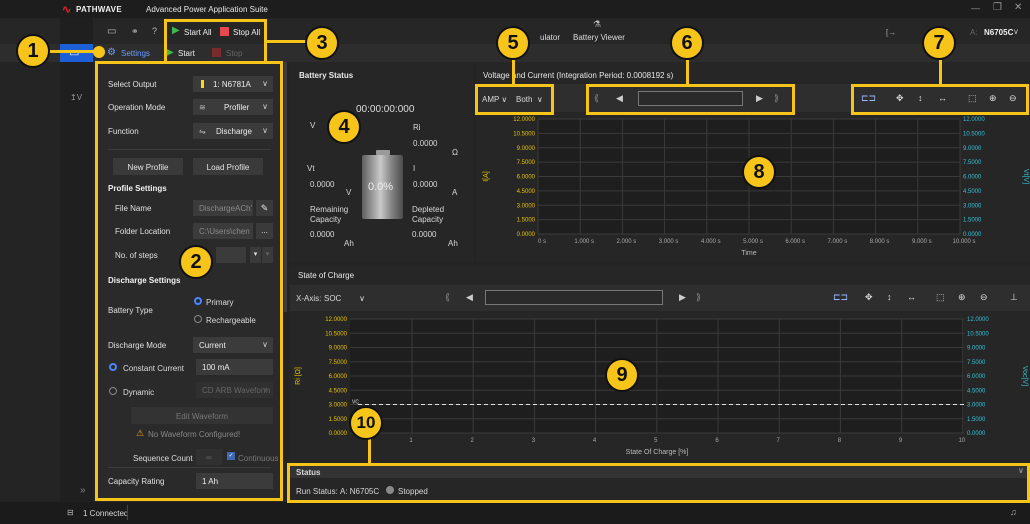 The height and width of the screenshot is (524, 1030). What do you see at coordinates (748, 253) in the screenshot?
I see `x-axis-label: Time` at bounding box center [748, 253].